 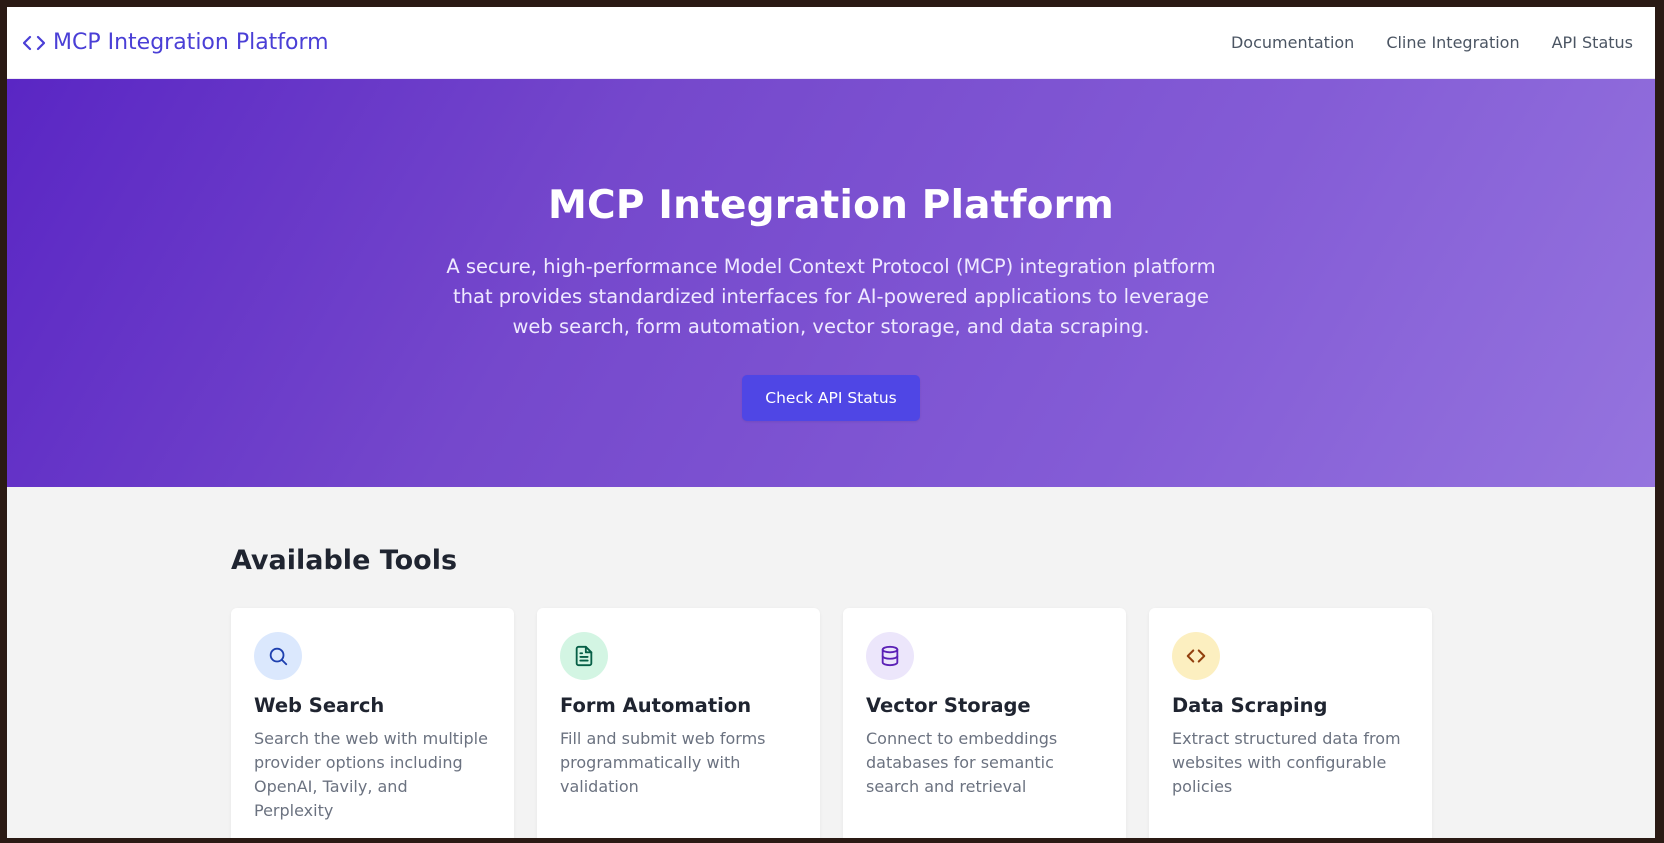 What do you see at coordinates (584, 656) in the screenshot?
I see `document-icon` at bounding box center [584, 656].